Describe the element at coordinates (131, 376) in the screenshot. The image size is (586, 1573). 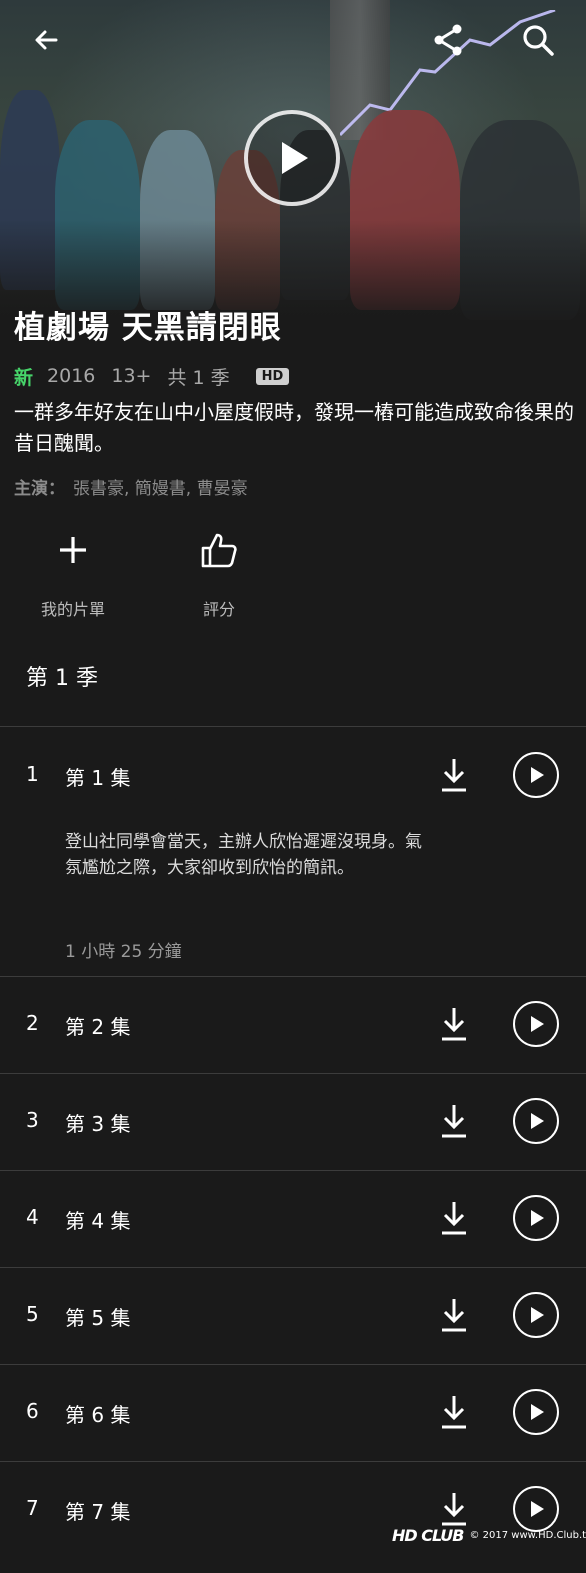
I see `maturity-rating: 13+` at that location.